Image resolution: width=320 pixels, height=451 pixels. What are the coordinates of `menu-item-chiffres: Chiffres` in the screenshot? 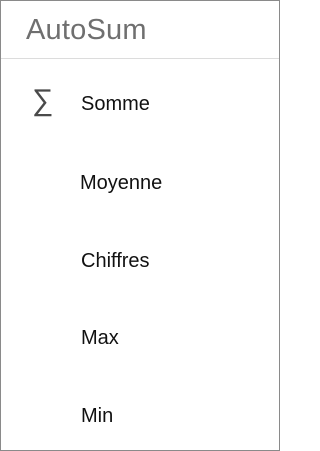 It's located at (140, 260).